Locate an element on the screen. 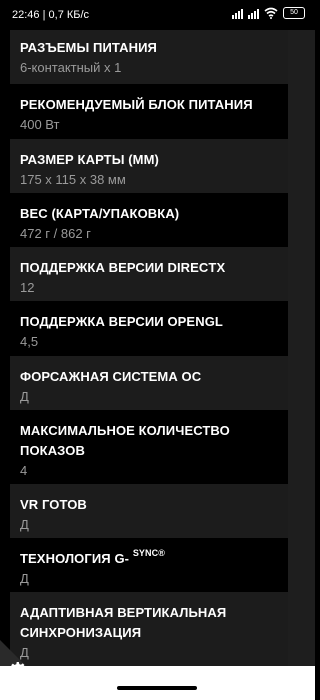 The height and width of the screenshot is (700, 320). spec-row-card-size: РАЗМЕР КАРТЫ (ММ) 175 x 115 x 38 мм is located at coordinates (149, 166).